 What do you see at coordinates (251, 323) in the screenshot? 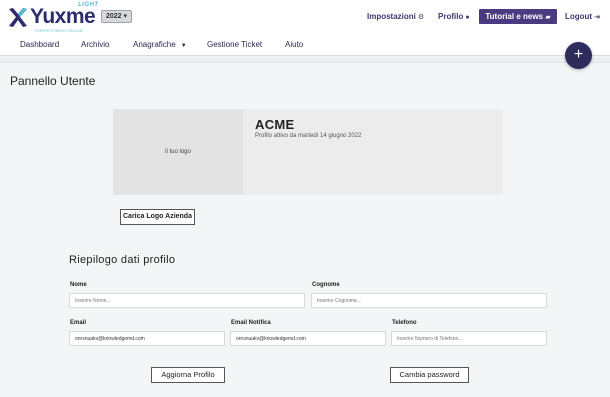
I see `email-notifica-label: Email Notifica` at bounding box center [251, 323].